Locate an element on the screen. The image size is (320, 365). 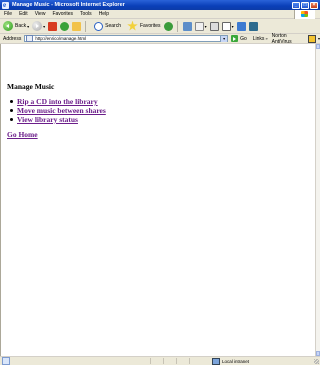
forward-button: ▾ is located at coordinates (38, 26).